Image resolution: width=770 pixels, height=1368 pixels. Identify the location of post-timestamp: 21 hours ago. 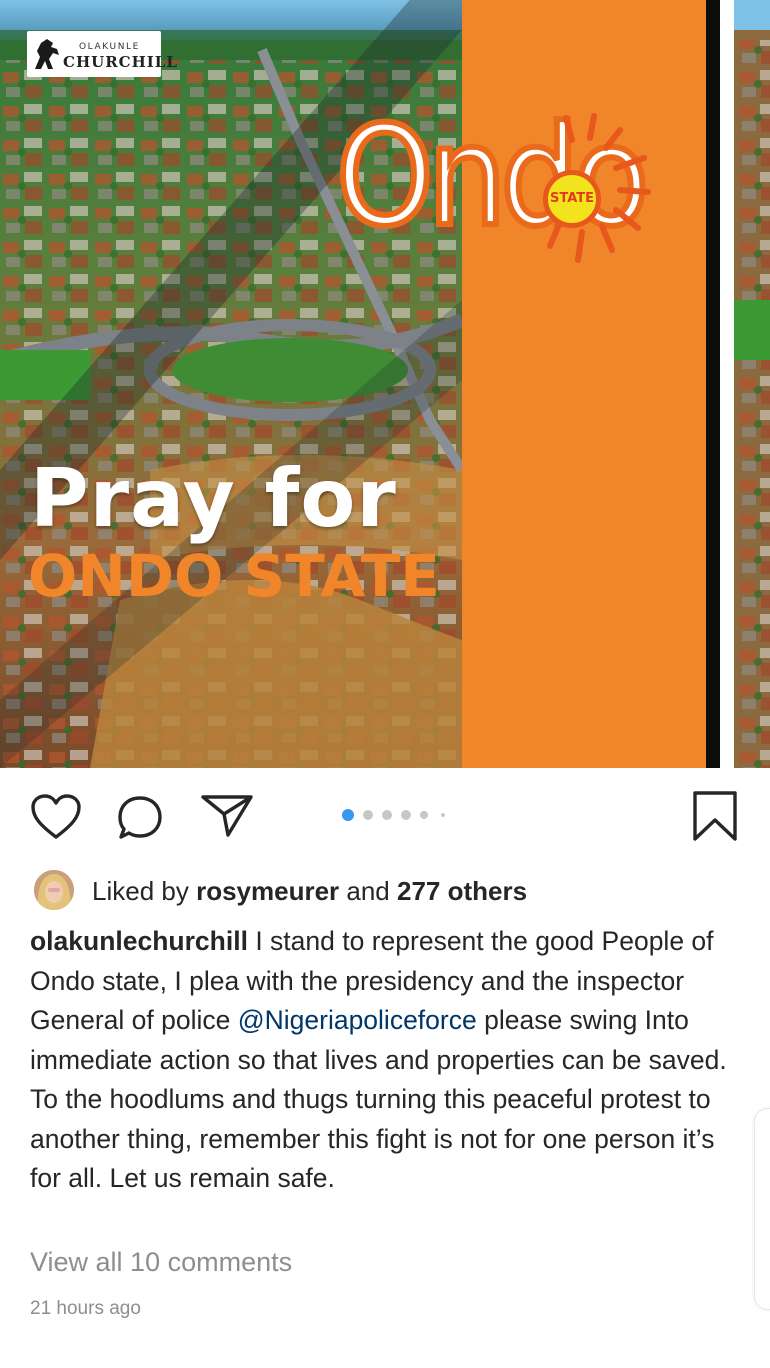
(85, 1308).